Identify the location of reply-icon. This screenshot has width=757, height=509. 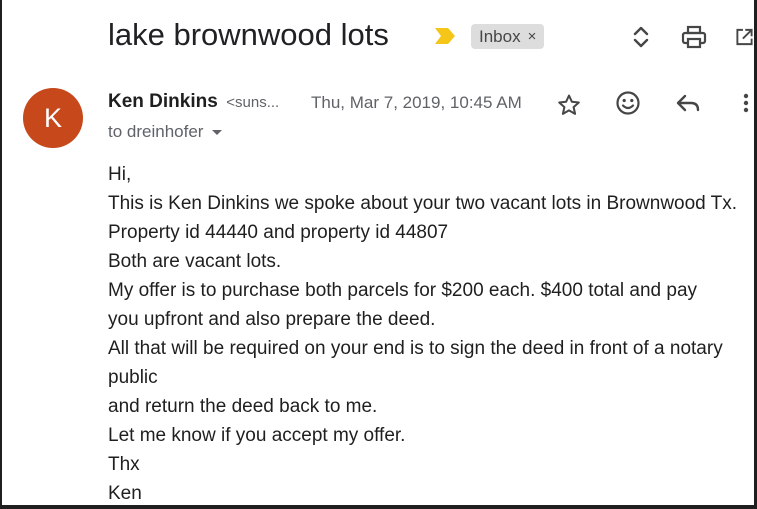
(688, 103).